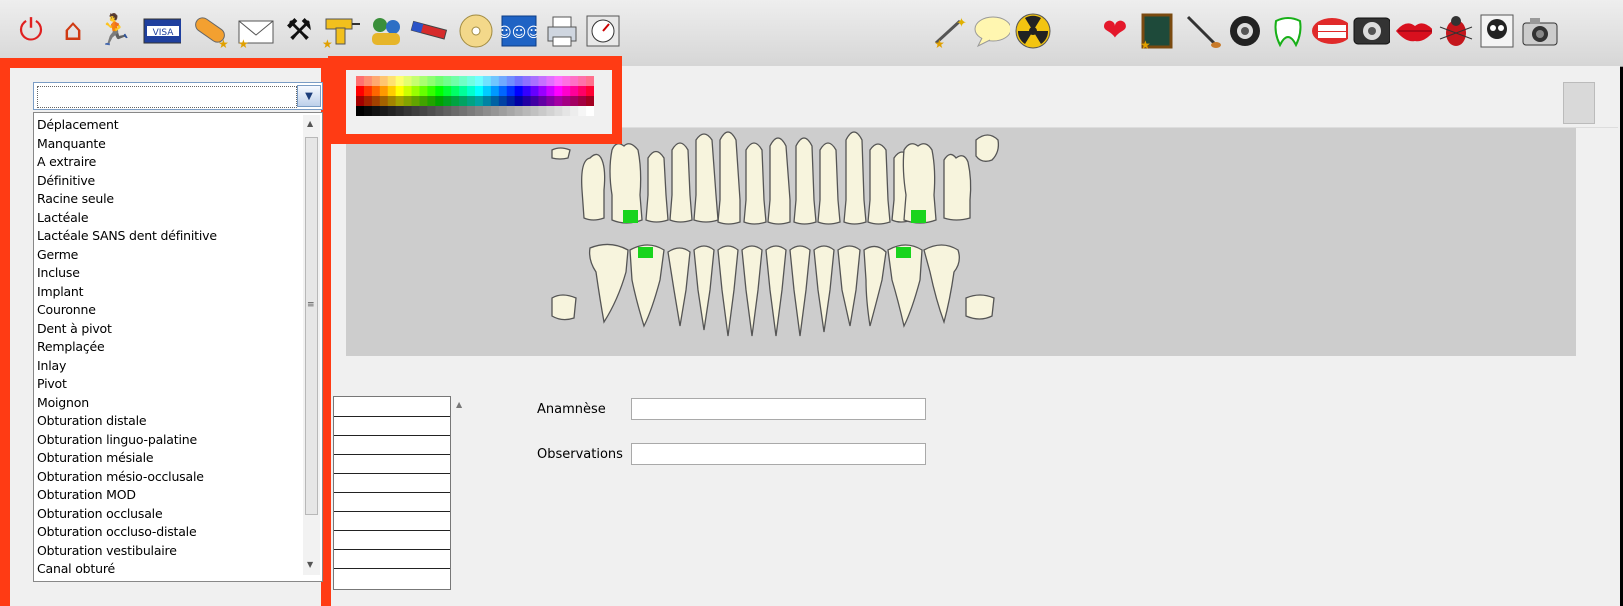 The height and width of the screenshot is (606, 1623). What do you see at coordinates (1157, 31) in the screenshot?
I see `slate-icon: ★` at bounding box center [1157, 31].